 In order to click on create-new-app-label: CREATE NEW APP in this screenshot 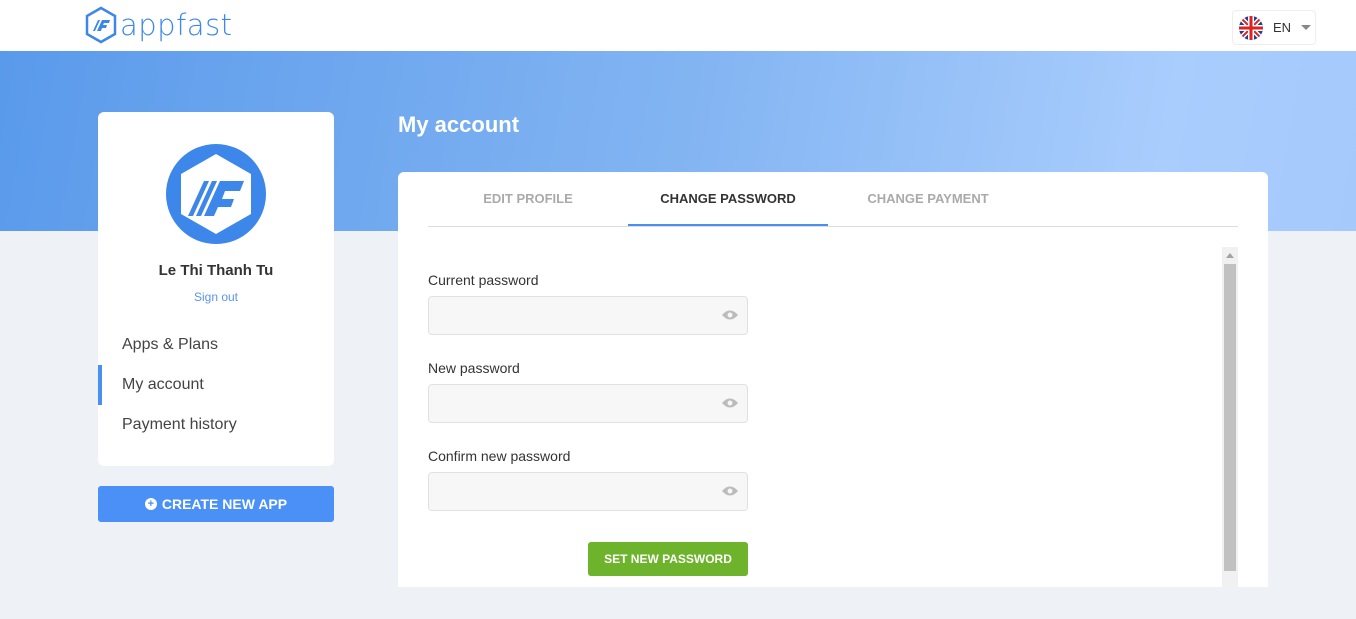, I will do `click(224, 504)`.